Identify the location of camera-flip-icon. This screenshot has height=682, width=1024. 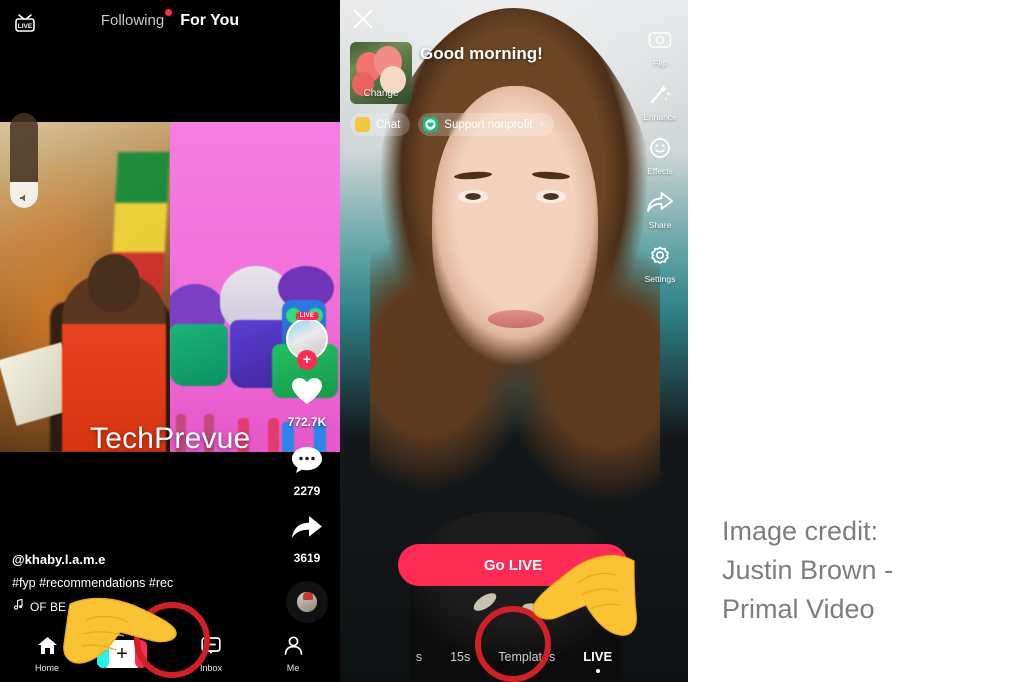
(660, 43).